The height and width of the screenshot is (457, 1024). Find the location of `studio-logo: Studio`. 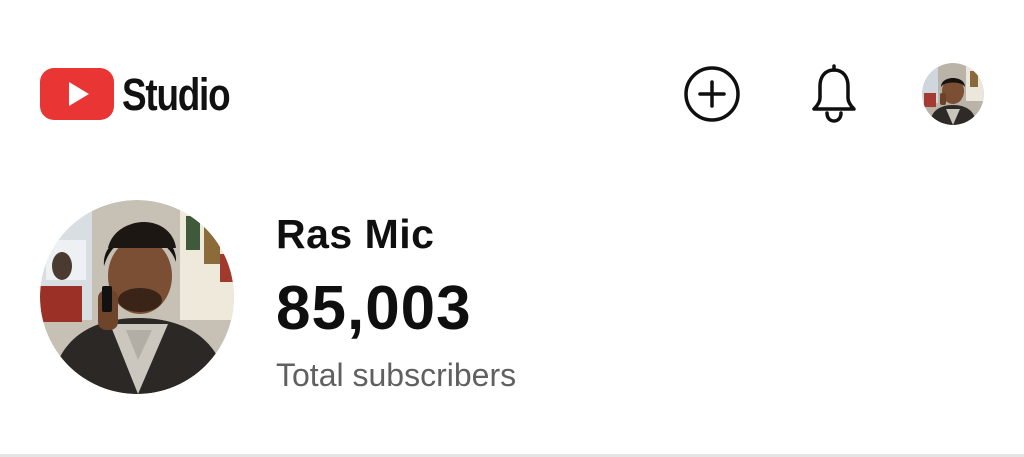

studio-logo: Studio is located at coordinates (146, 94).